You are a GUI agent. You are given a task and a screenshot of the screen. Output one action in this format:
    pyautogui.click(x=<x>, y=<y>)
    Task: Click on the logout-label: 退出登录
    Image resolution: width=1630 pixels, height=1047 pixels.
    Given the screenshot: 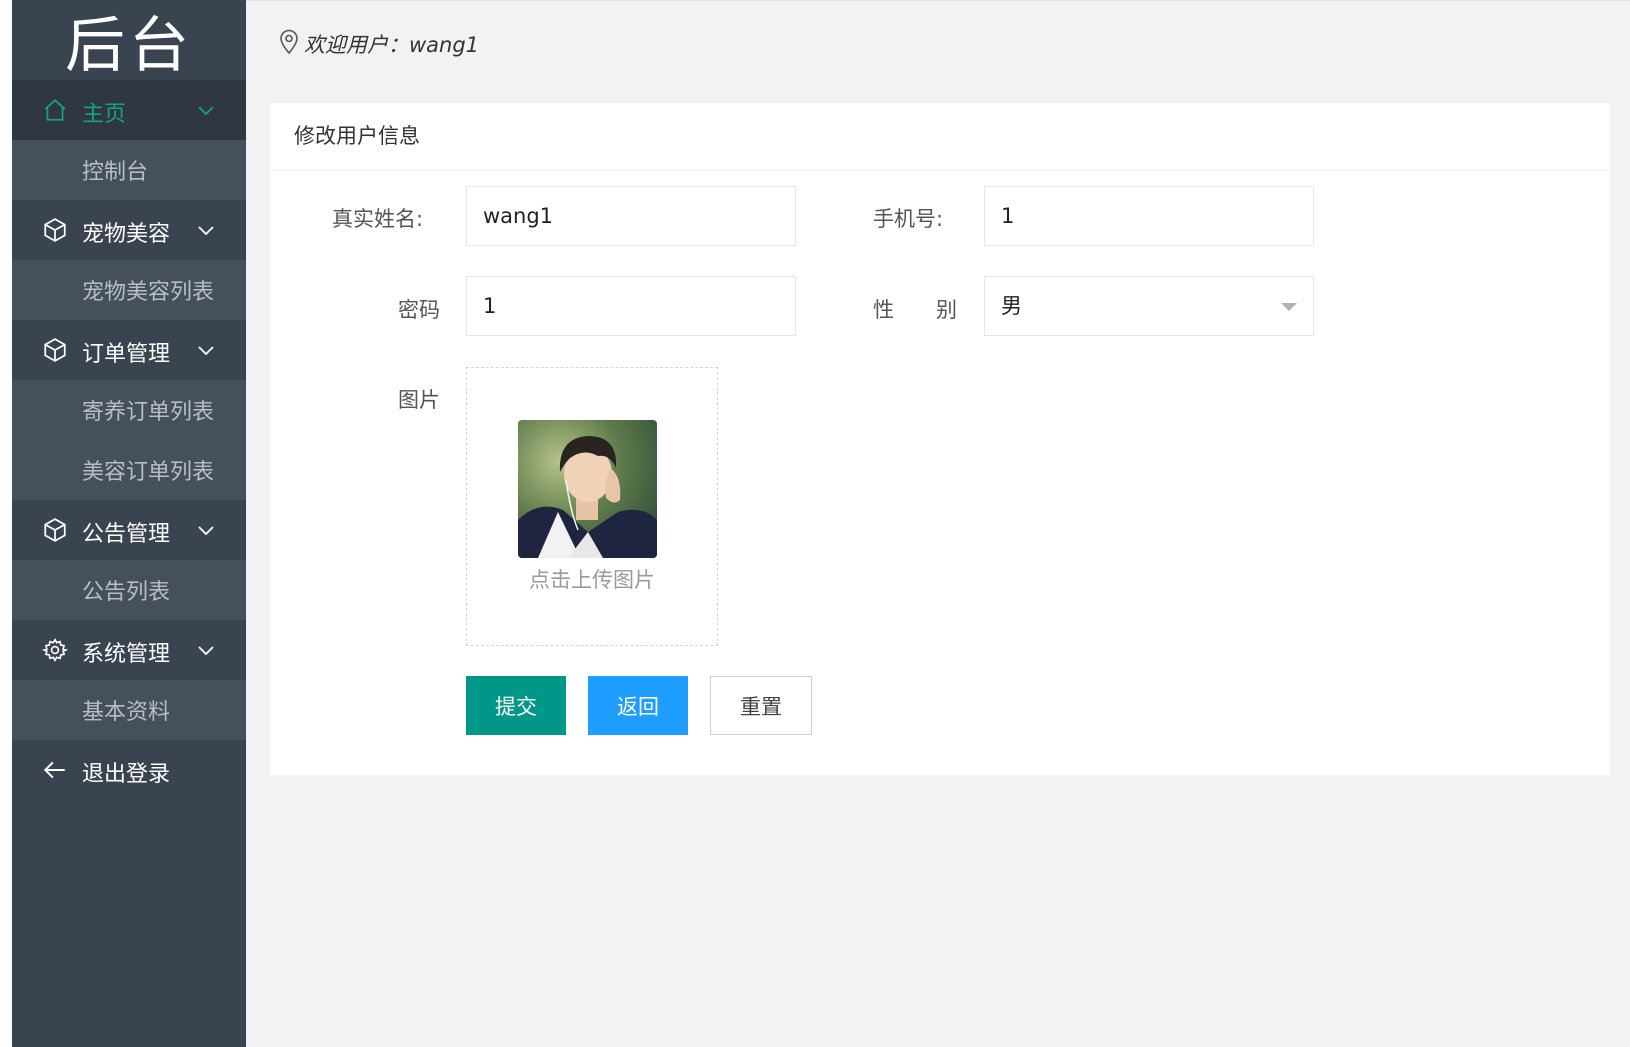 What is the action you would take?
    pyautogui.click(x=126, y=774)
    